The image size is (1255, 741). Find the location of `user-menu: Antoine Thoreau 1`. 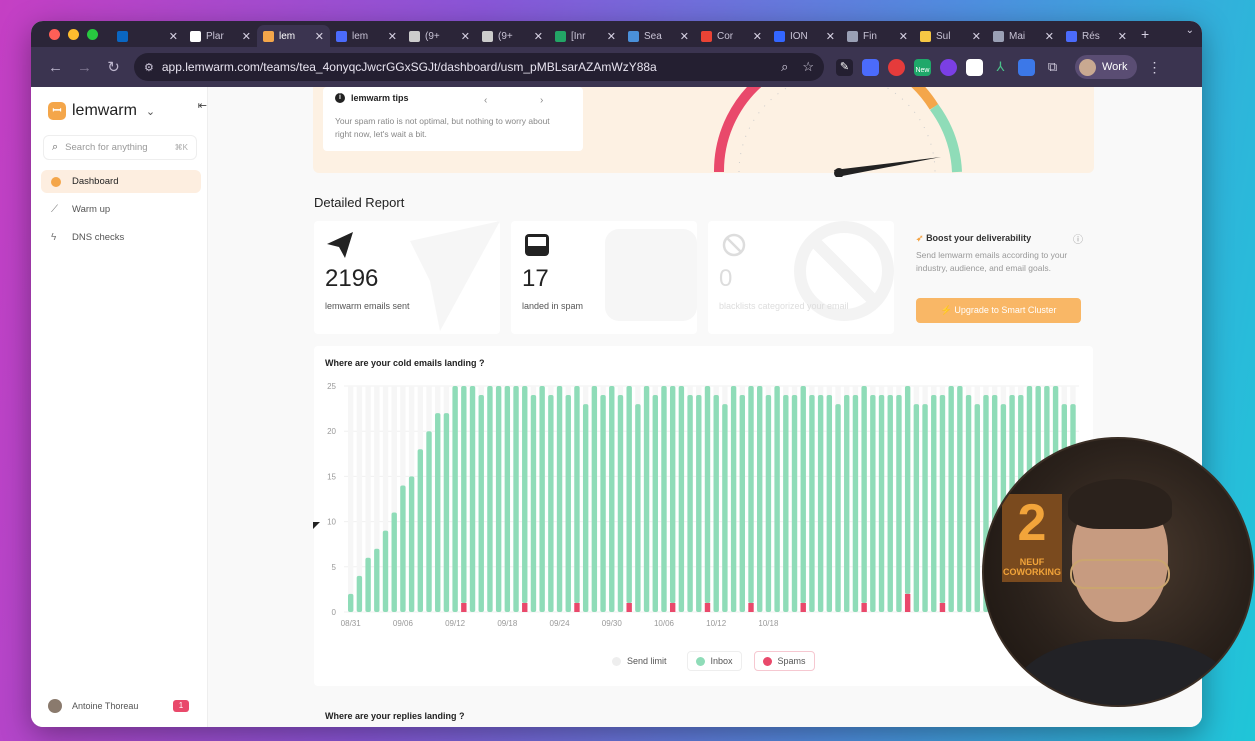

user-menu: Antoine Thoreau 1 is located at coordinates (119, 706).